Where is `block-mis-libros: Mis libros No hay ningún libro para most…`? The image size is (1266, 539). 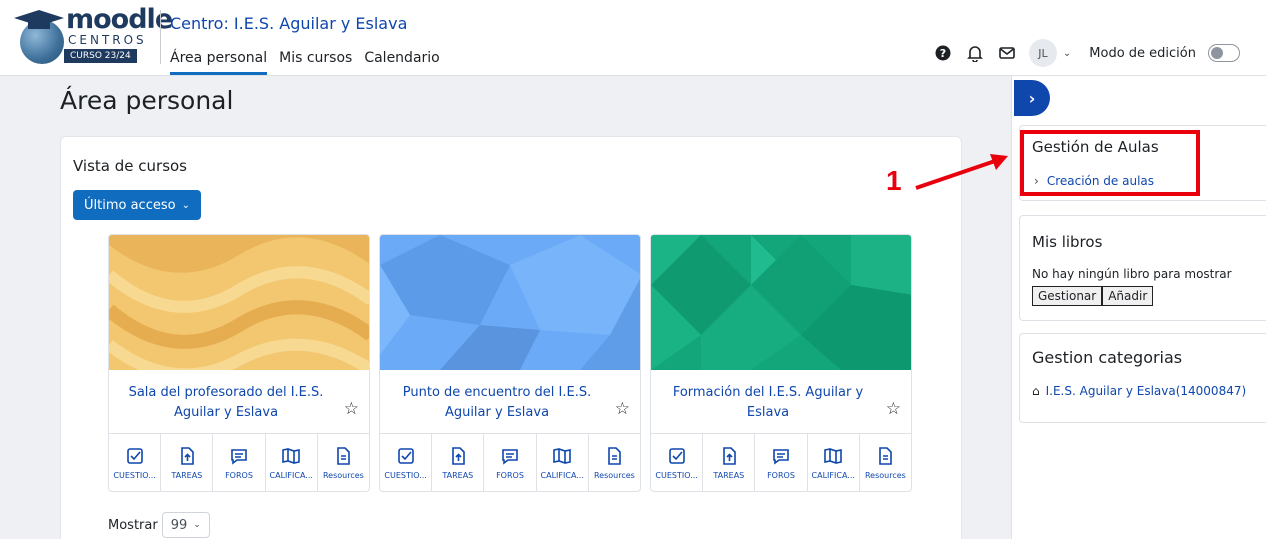
block-mis-libros: Mis libros No hay ningún libro para most… is located at coordinates (1142, 268).